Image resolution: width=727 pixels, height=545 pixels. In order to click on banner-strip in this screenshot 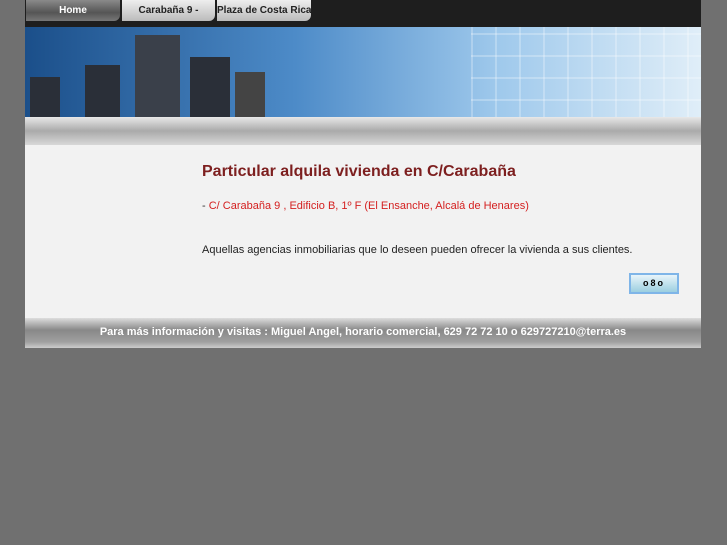, I will do `click(363, 131)`.